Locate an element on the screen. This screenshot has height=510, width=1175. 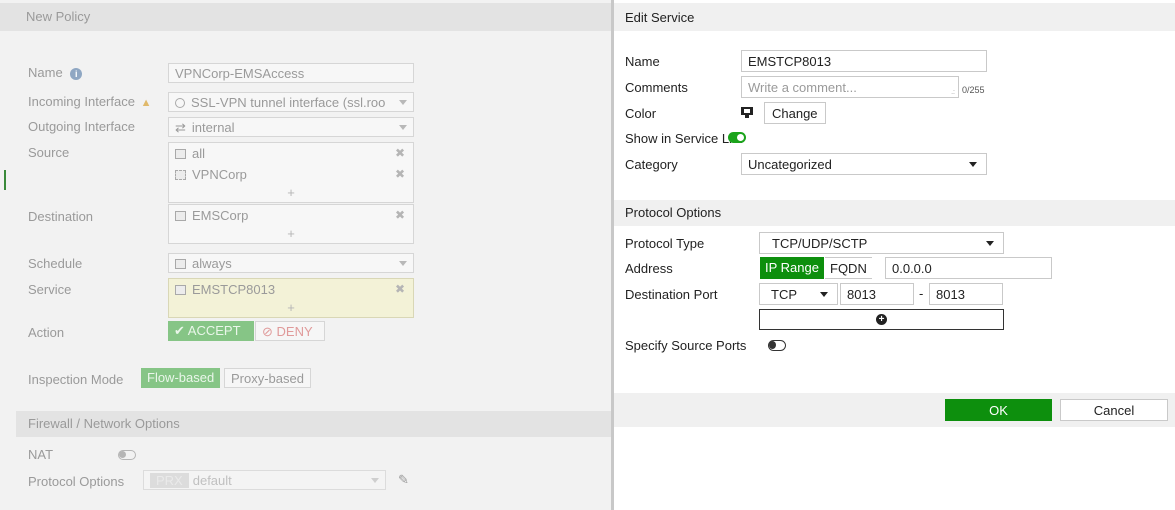
protocol-options-label: Protocol Options is located at coordinates (76, 481).